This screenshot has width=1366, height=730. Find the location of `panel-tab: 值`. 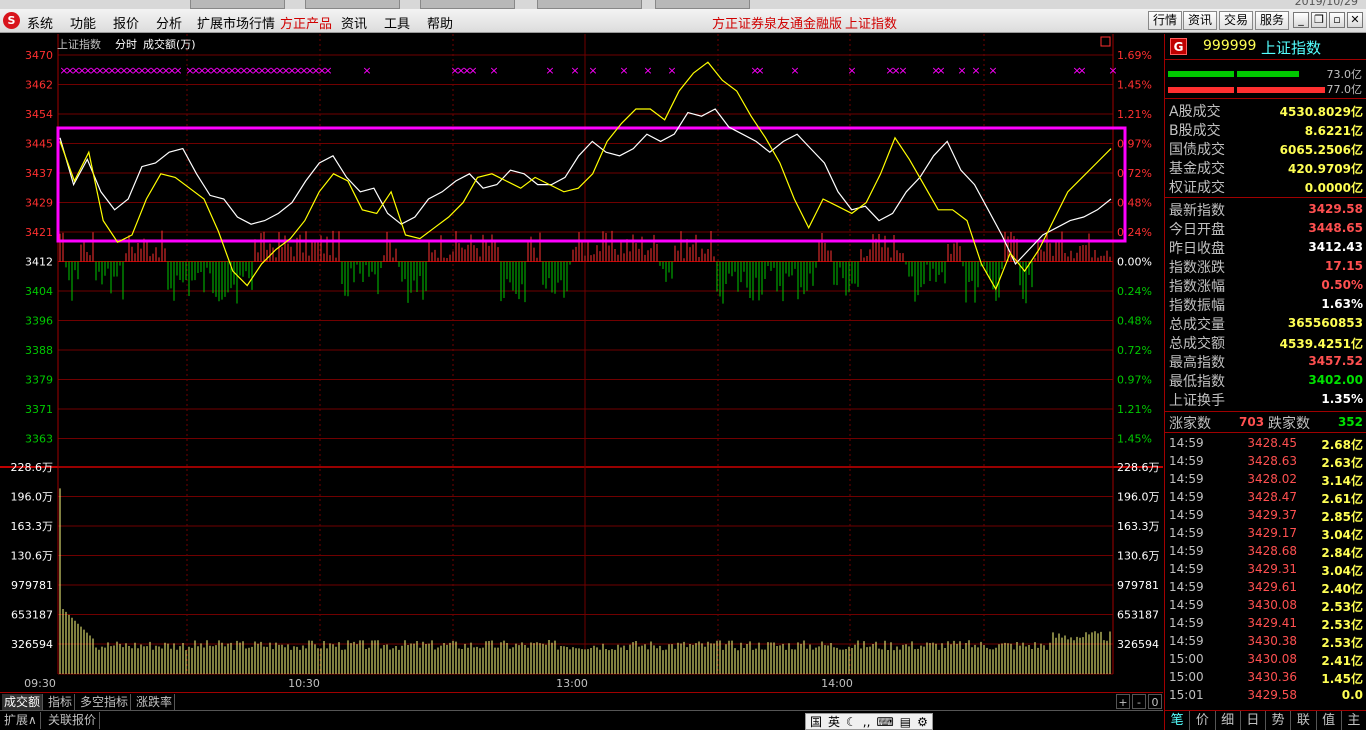

panel-tab: 值 is located at coordinates (1329, 720).